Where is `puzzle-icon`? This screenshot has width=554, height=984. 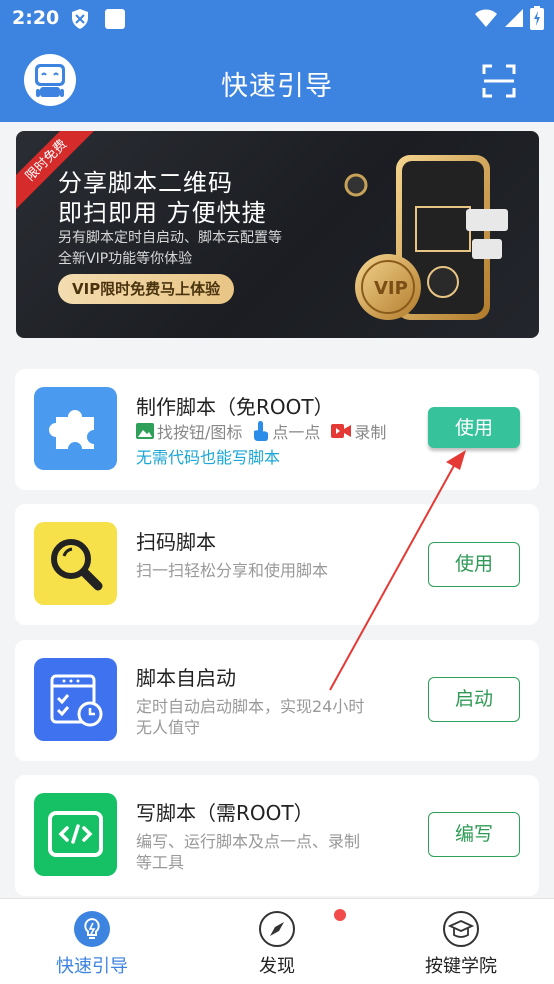 puzzle-icon is located at coordinates (71, 429).